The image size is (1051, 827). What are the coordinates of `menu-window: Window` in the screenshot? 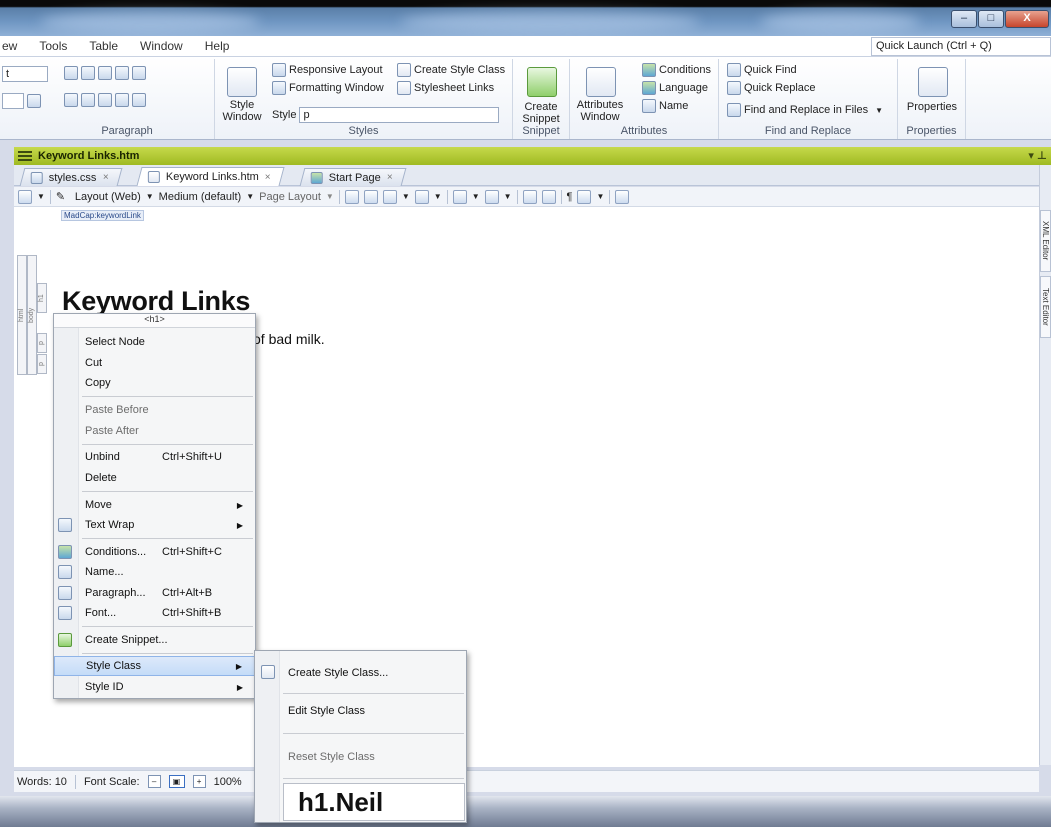 It's located at (161, 46).